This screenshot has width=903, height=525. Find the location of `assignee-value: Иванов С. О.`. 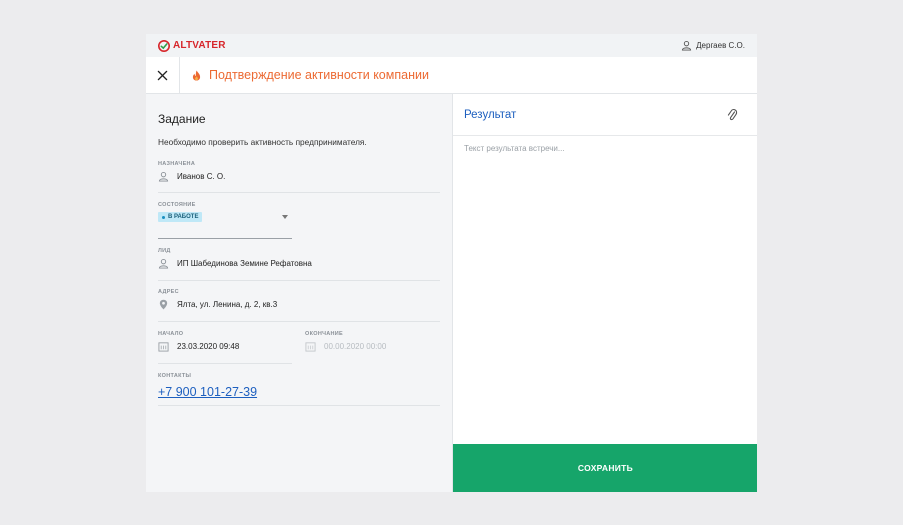

assignee-value: Иванов С. О. is located at coordinates (201, 176).